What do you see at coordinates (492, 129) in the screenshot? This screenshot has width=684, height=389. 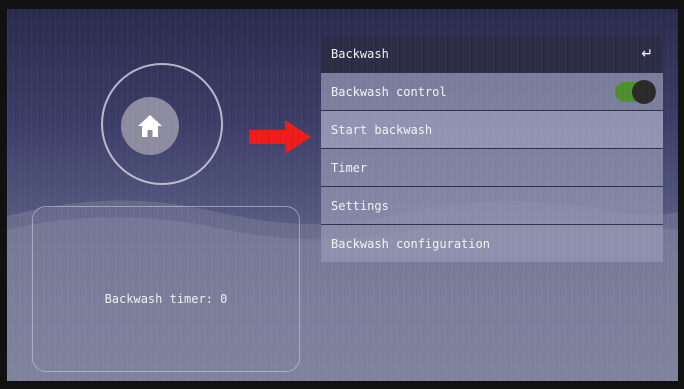 I see `menu-item-start-backwash: Start backwash` at bounding box center [492, 129].